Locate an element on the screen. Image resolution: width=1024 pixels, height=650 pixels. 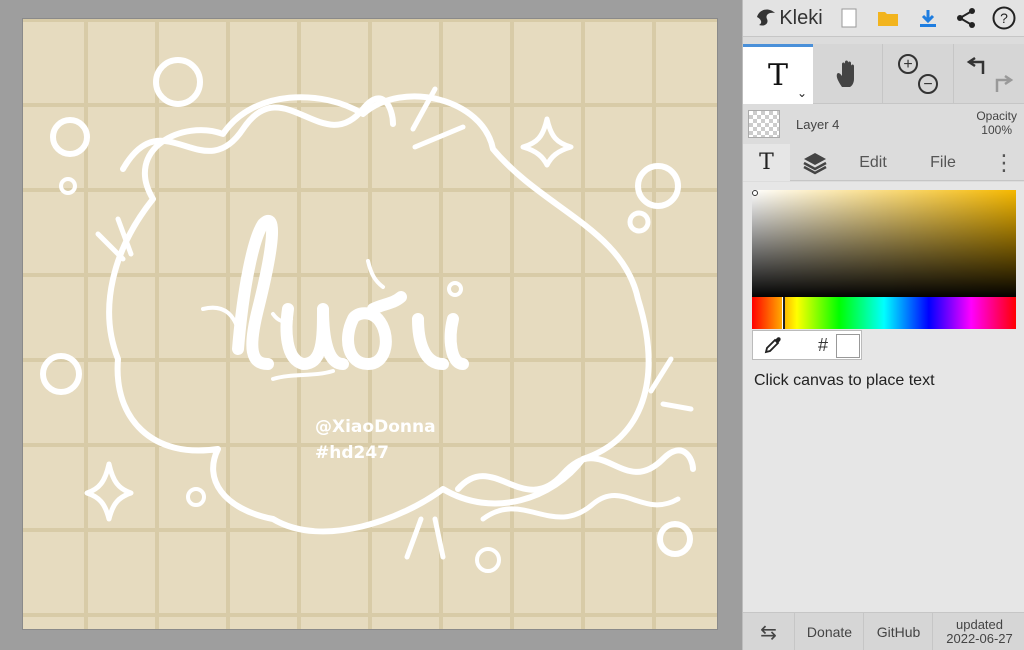
artist-hashtag: #hd247 is located at coordinates (352, 453).